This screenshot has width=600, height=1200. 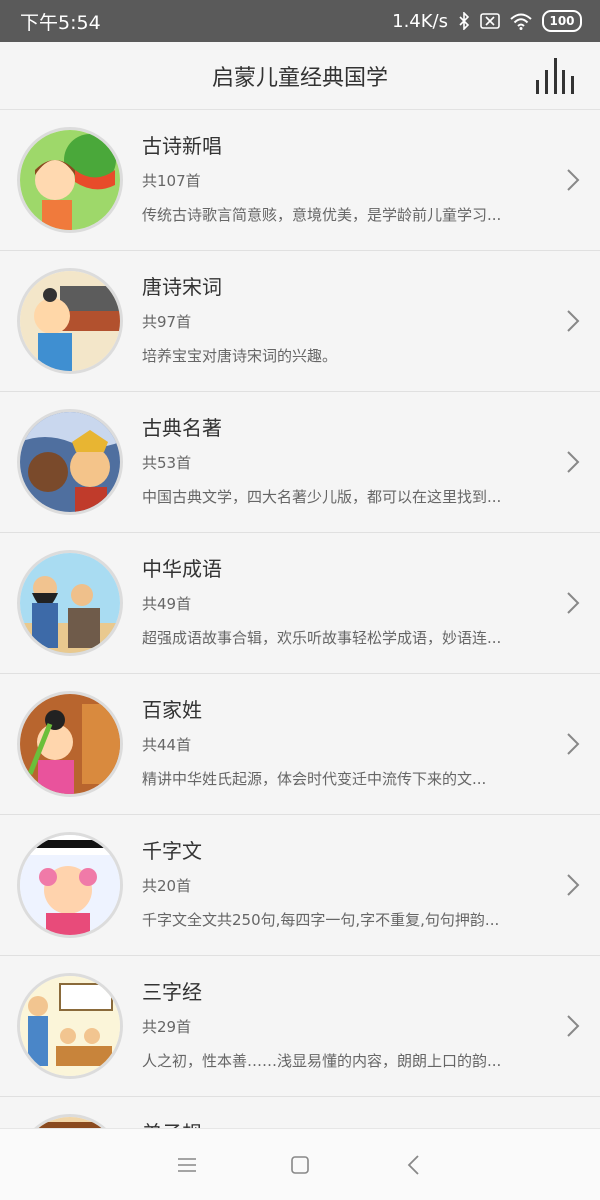 I want to click on item-count: 共97首, so click(x=167, y=322).